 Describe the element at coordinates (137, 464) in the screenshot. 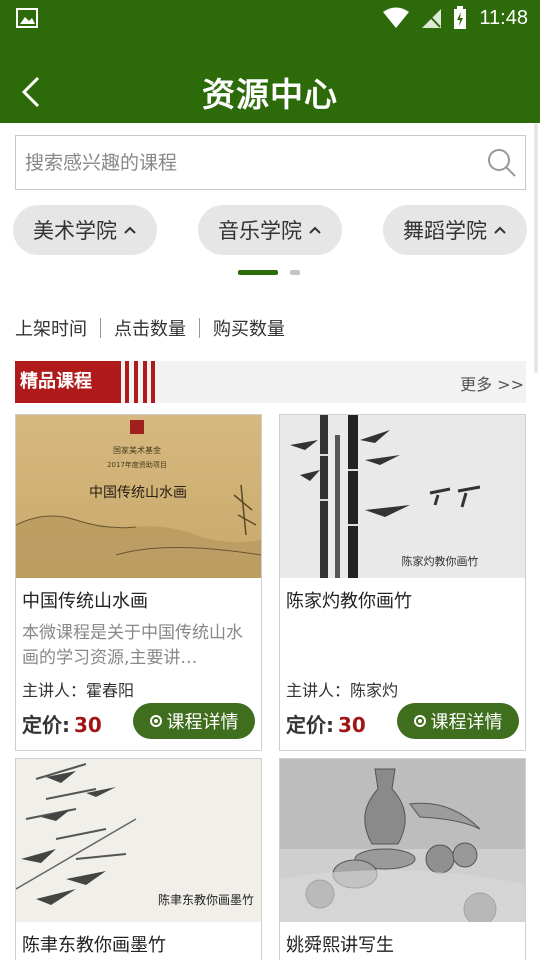

I see `thumb-caption: 2017年度资助项目` at that location.